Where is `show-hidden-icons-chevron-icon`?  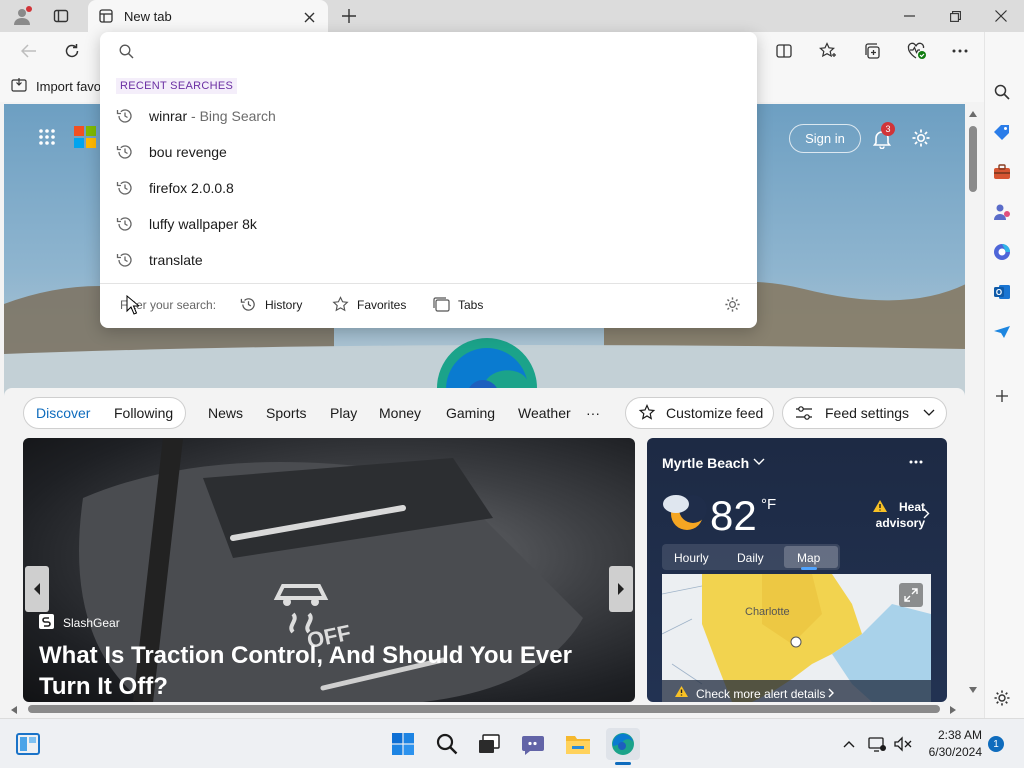
show-hidden-icons-chevron-icon is located at coordinates (849, 744).